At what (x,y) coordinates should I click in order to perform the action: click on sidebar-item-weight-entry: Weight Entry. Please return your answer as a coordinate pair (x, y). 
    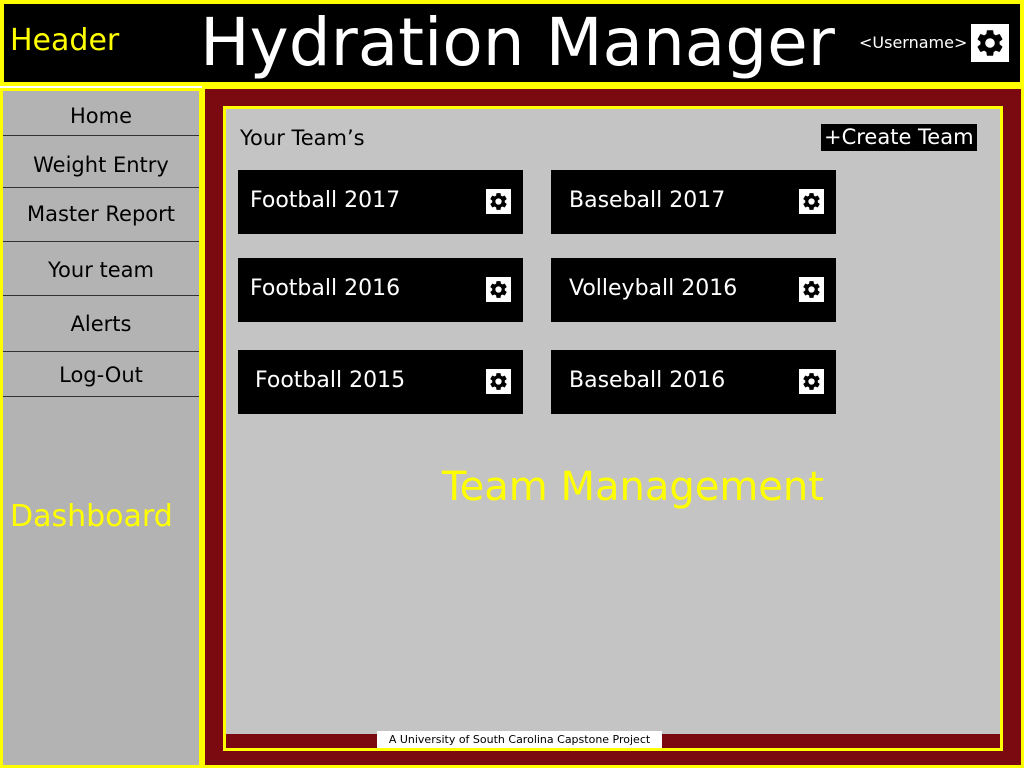
    Looking at the image, I should click on (101, 162).